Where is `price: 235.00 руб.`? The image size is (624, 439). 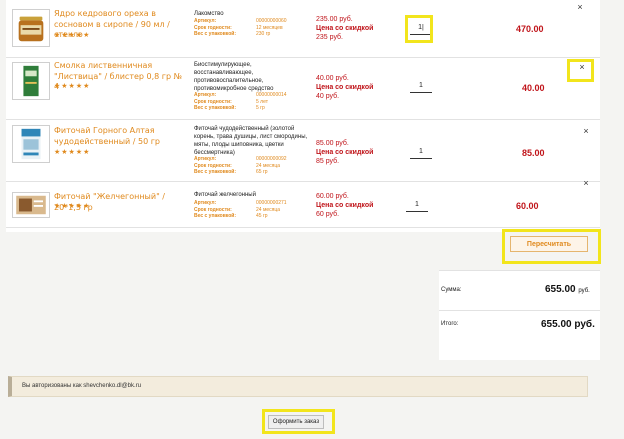 price: 235.00 руб. is located at coordinates (334, 19).